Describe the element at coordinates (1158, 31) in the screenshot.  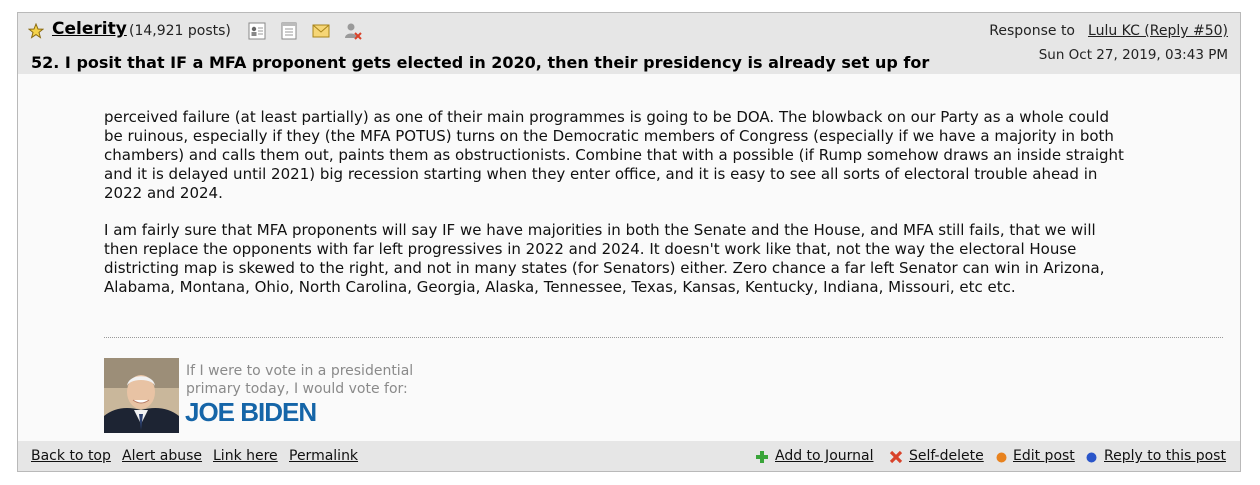
I see `parent-reply-link: Lulu KC (Reply #50)` at that location.